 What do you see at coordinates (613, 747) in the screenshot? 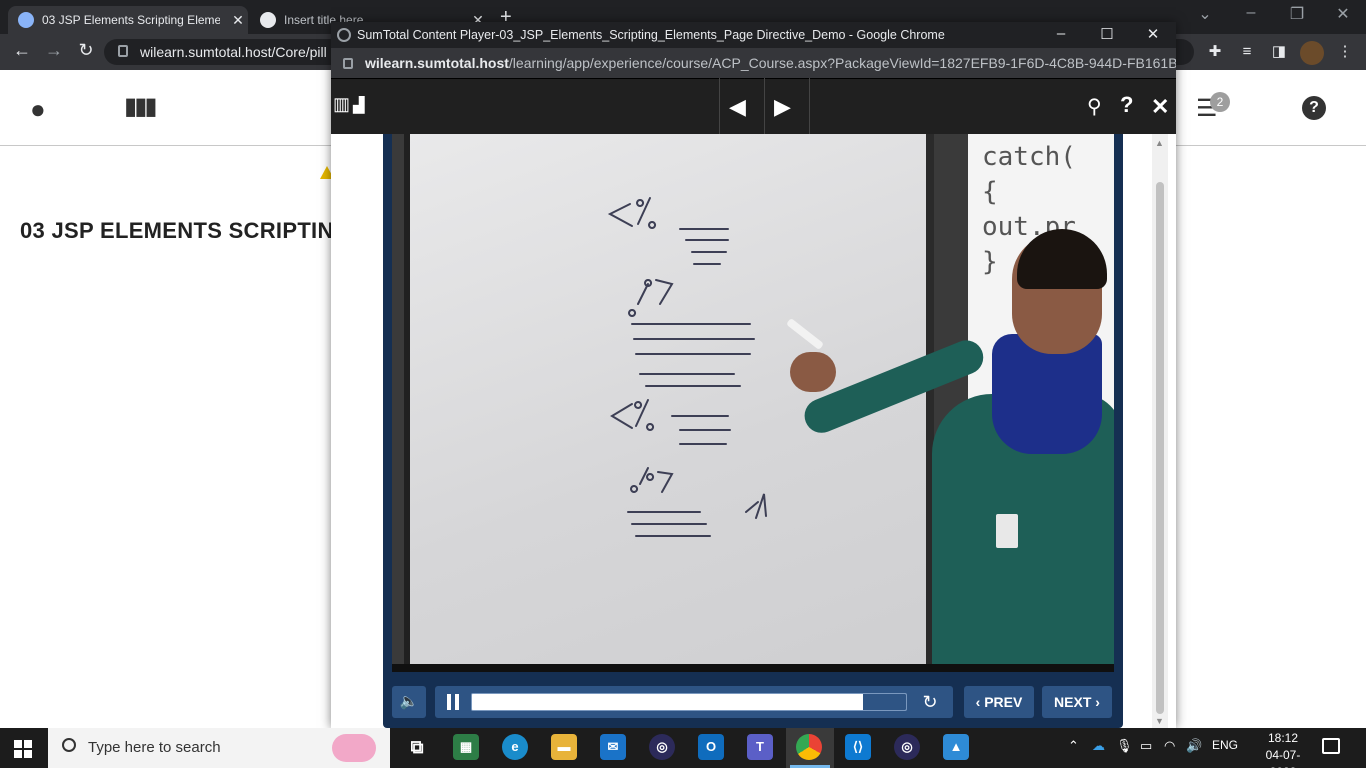
I see `mail-icon: ✉` at bounding box center [613, 747].